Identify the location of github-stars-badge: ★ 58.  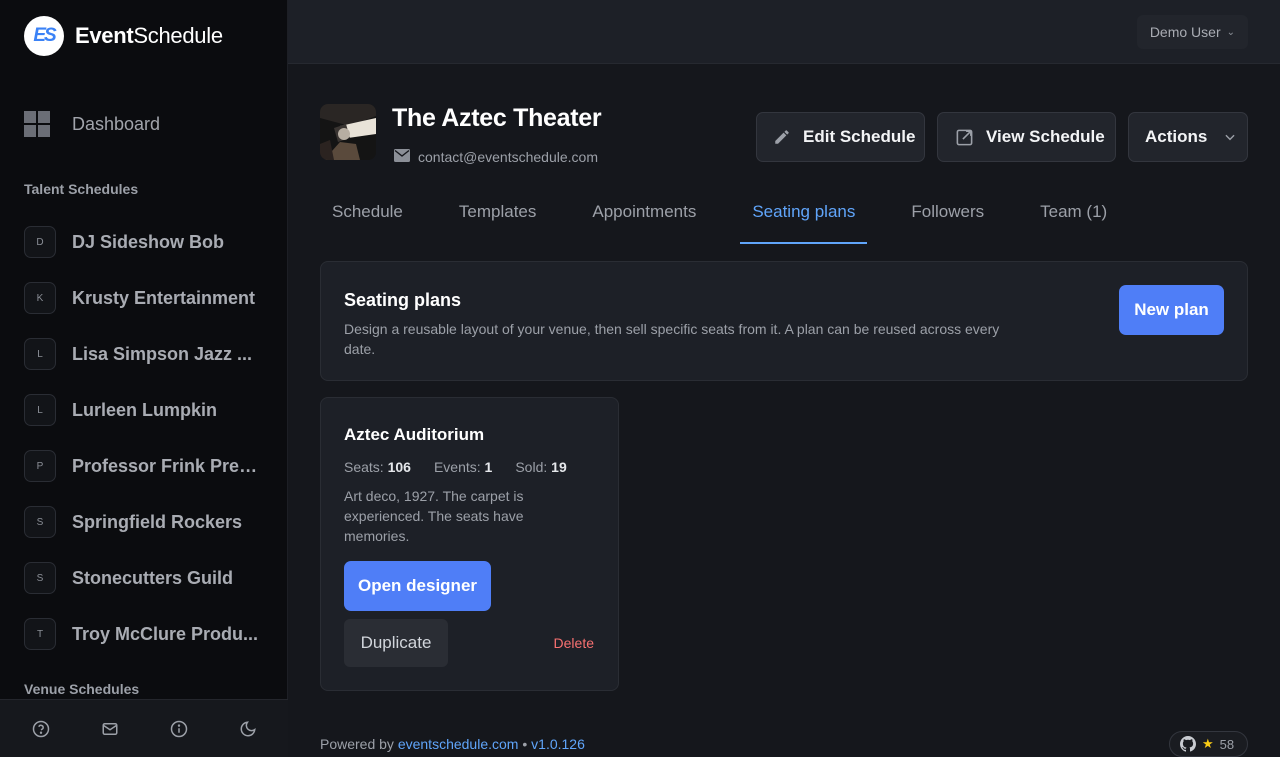
(1208, 744).